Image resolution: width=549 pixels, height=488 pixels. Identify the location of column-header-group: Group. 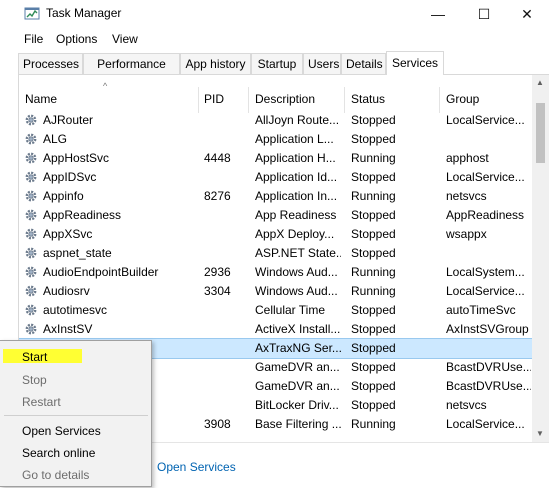
(462, 99).